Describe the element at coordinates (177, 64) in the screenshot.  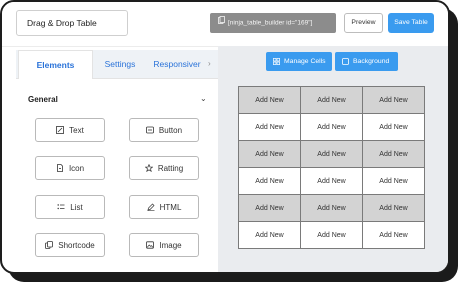
I see `tab-responsiver: Responsiver` at that location.